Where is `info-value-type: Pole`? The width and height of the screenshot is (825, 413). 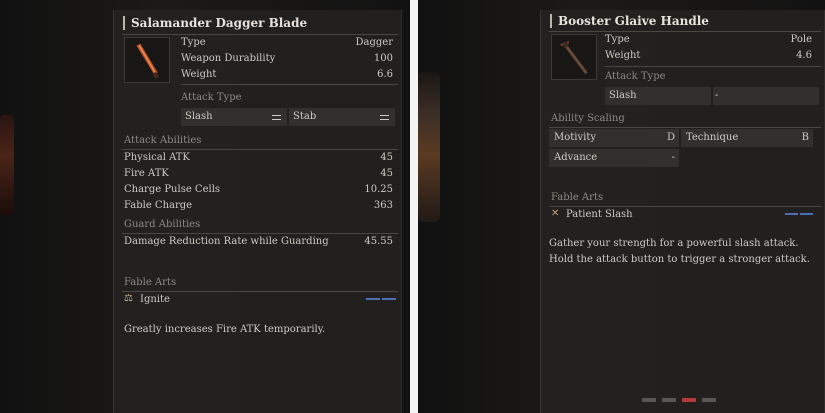 info-value-type: Pole is located at coordinates (801, 39).